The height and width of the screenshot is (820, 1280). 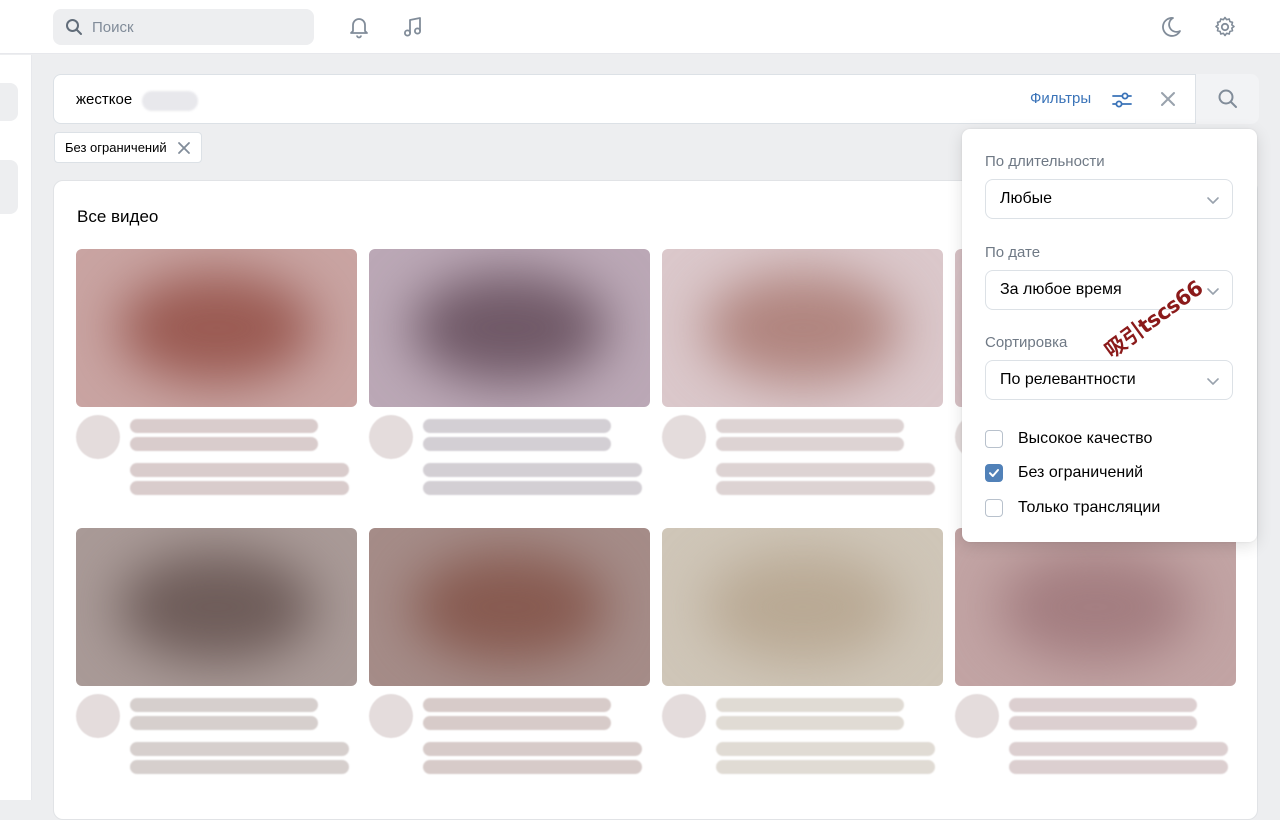 What do you see at coordinates (1045, 161) in the screenshot?
I see `duration-label: По длительности` at bounding box center [1045, 161].